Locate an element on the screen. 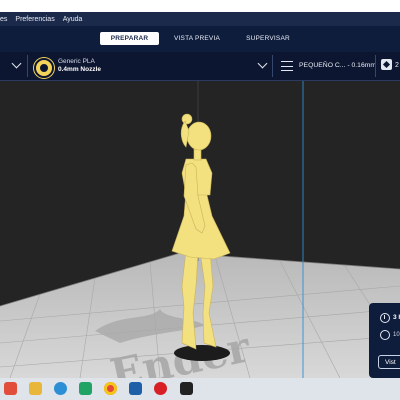 The height and width of the screenshot is (400, 400). nozzle-size: 0.4mm Nozzle is located at coordinates (79, 69).